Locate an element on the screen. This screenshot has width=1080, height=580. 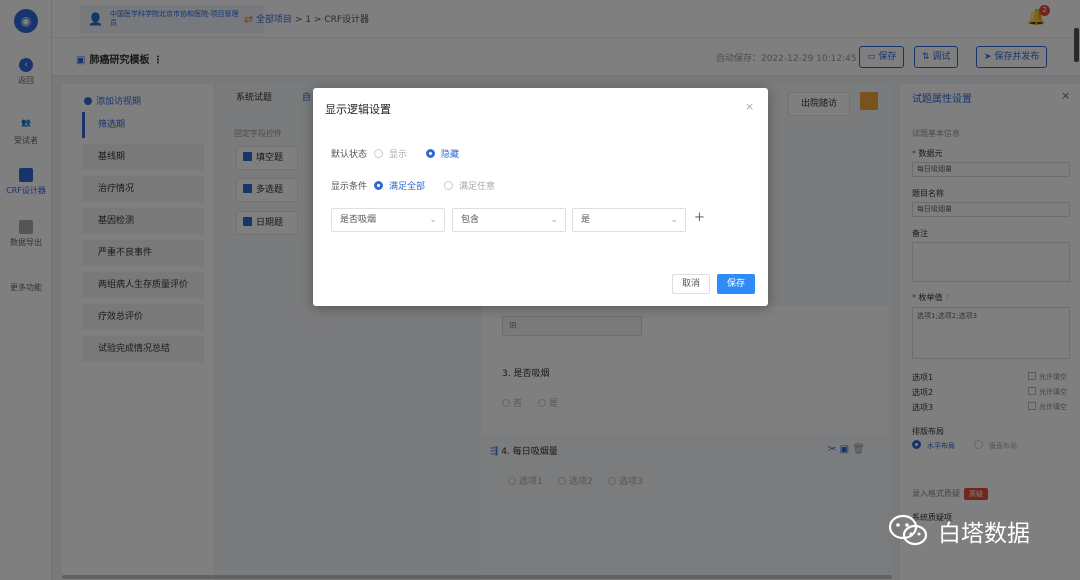
field-select: 是否吸烟 ⌄ is located at coordinates (388, 220).